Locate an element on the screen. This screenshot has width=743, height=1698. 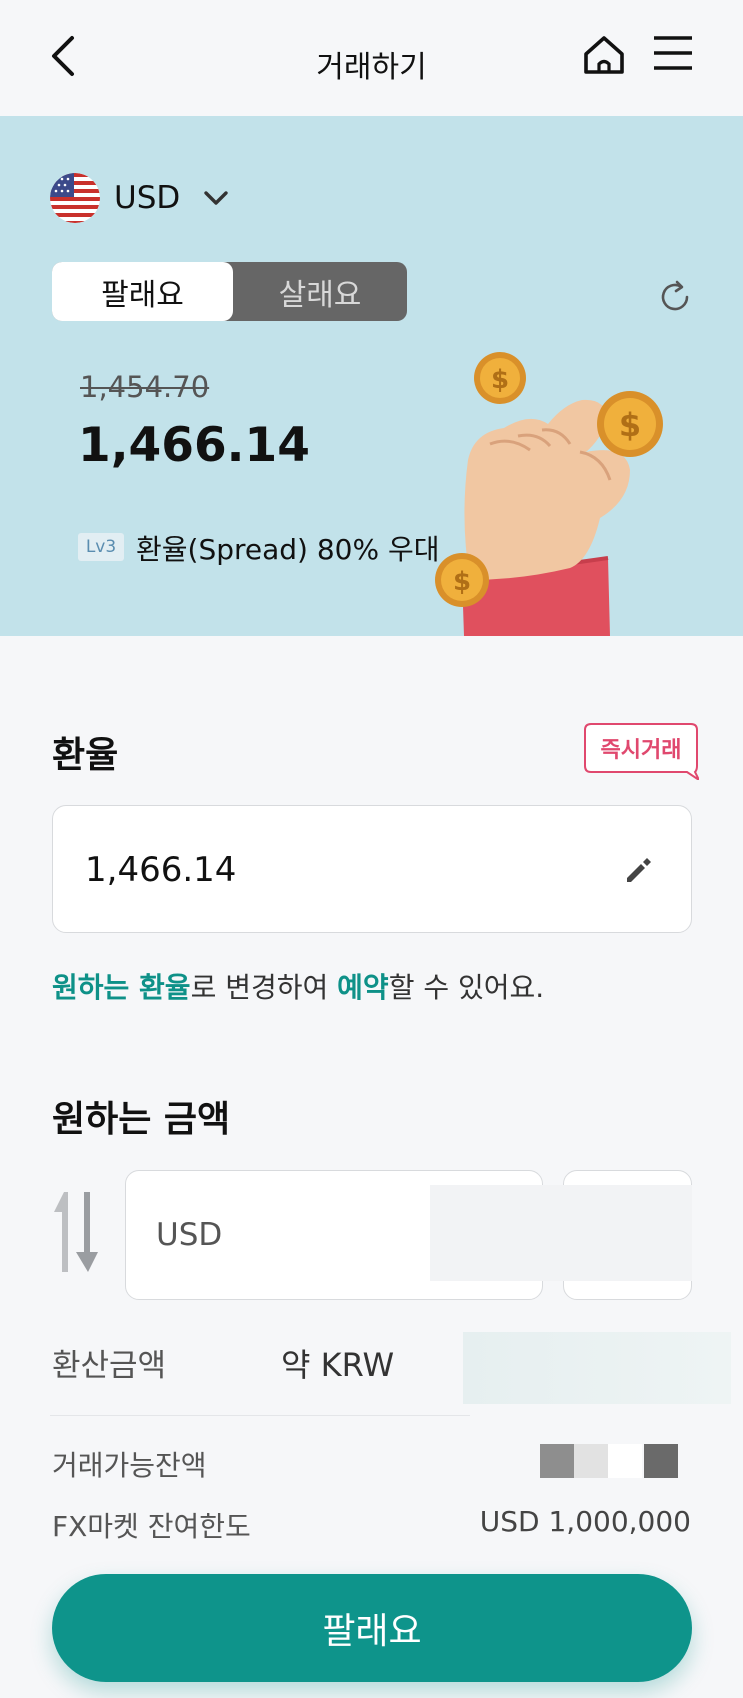
level-badge: Lv3 is located at coordinates (101, 547).